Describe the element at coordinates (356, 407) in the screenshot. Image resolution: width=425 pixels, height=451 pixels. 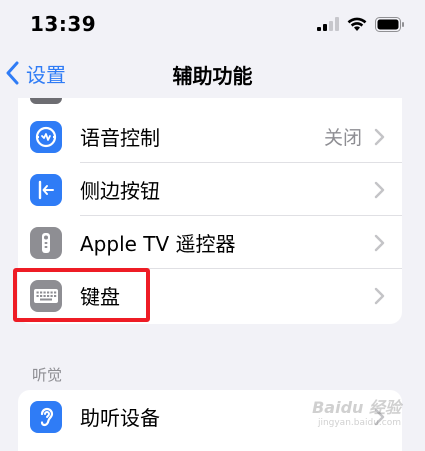
I see `watermark-brand: Baidu 经验` at that location.